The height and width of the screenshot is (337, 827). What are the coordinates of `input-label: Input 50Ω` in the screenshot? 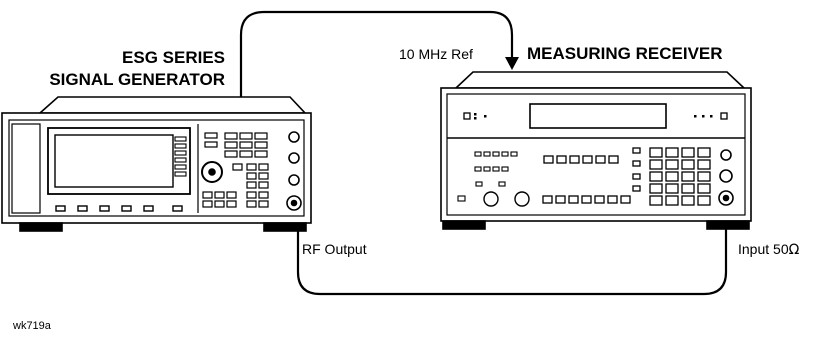 It's located at (769, 249).